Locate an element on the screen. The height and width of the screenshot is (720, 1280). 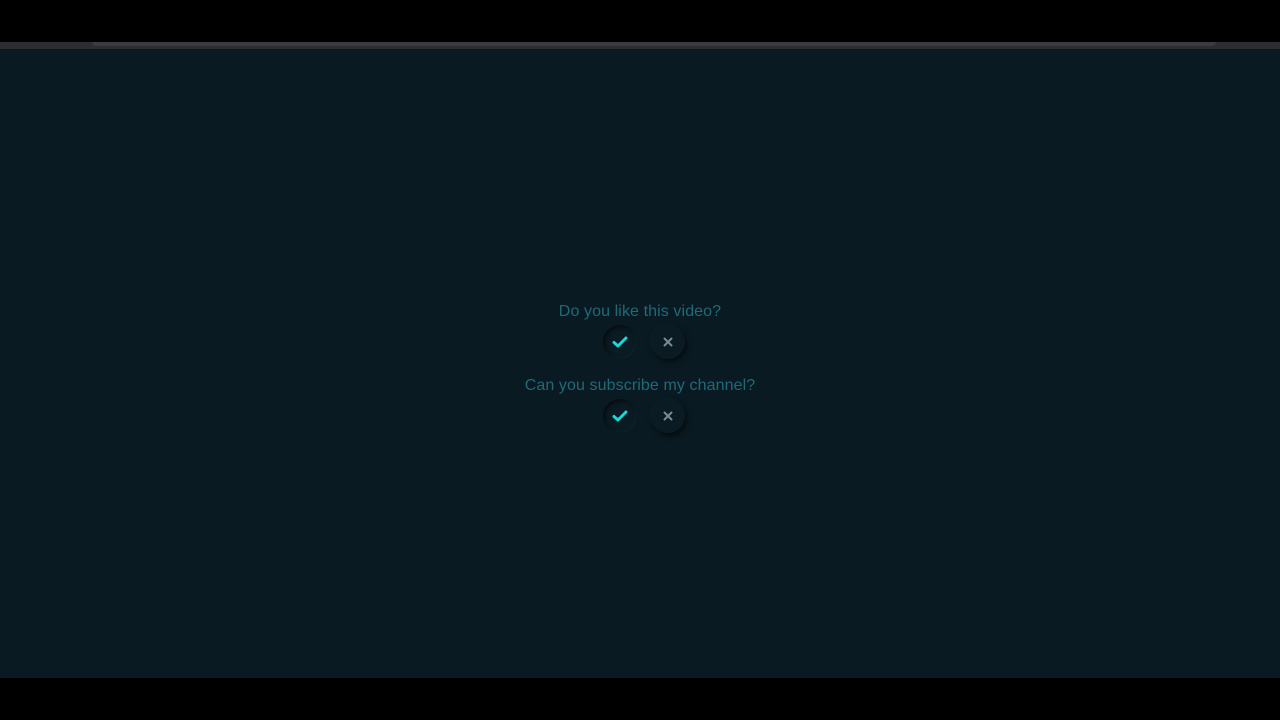
question-1-yes-button is located at coordinates (620, 342).